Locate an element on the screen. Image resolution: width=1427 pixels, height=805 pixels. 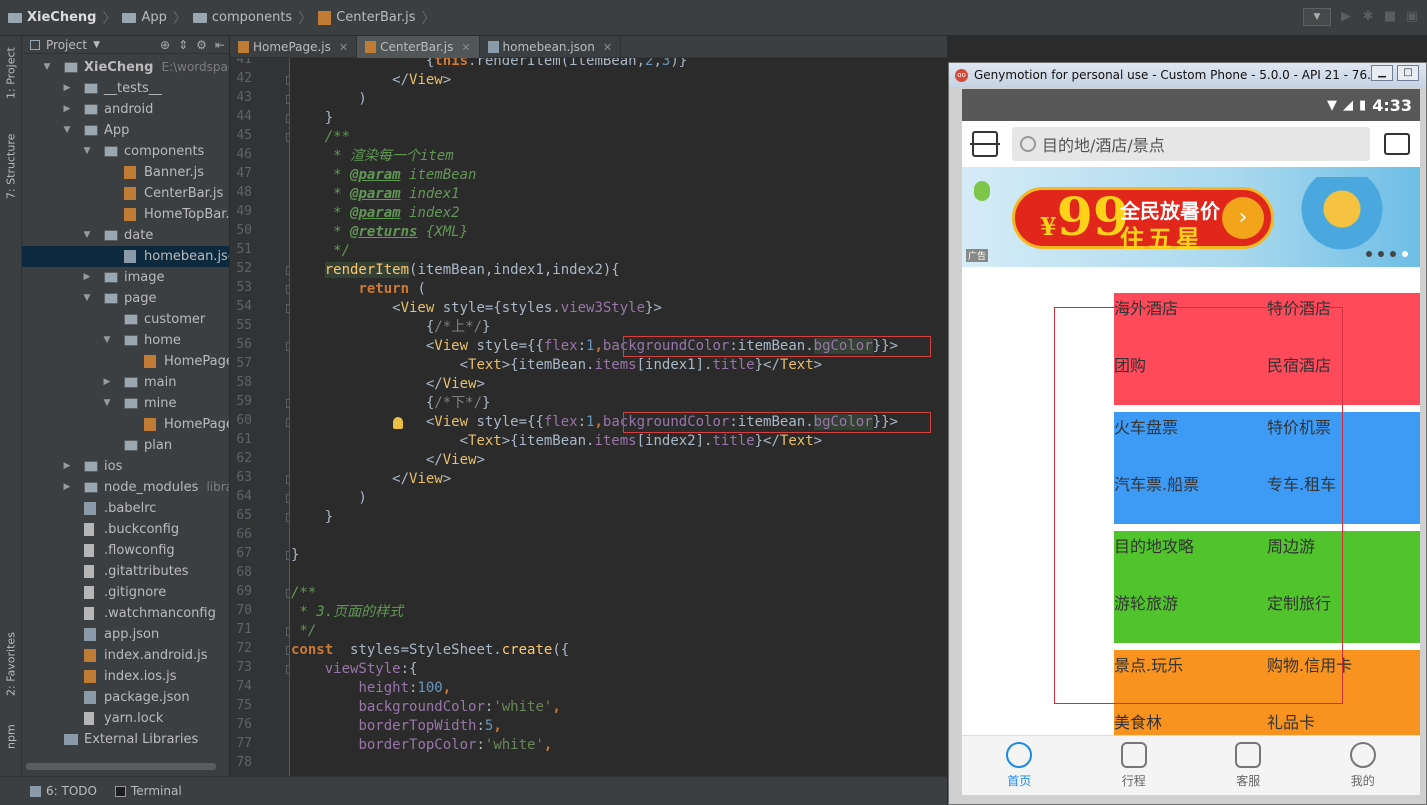
tree-item: ▼ mine is located at coordinates (125, 403).